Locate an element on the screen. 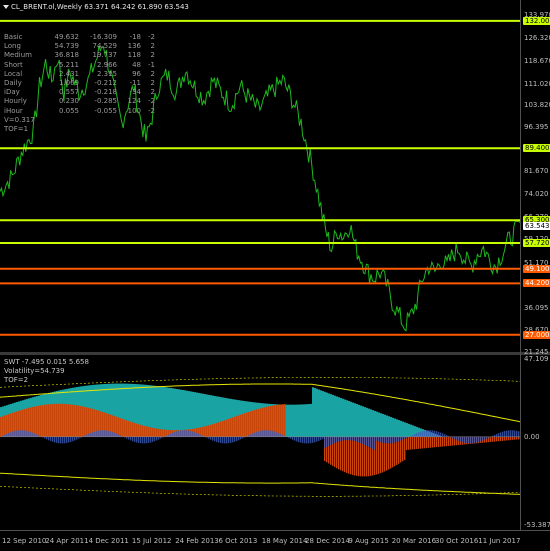 The image size is (550, 551). price-tick-label: 81.670 is located at coordinates (536, 171).